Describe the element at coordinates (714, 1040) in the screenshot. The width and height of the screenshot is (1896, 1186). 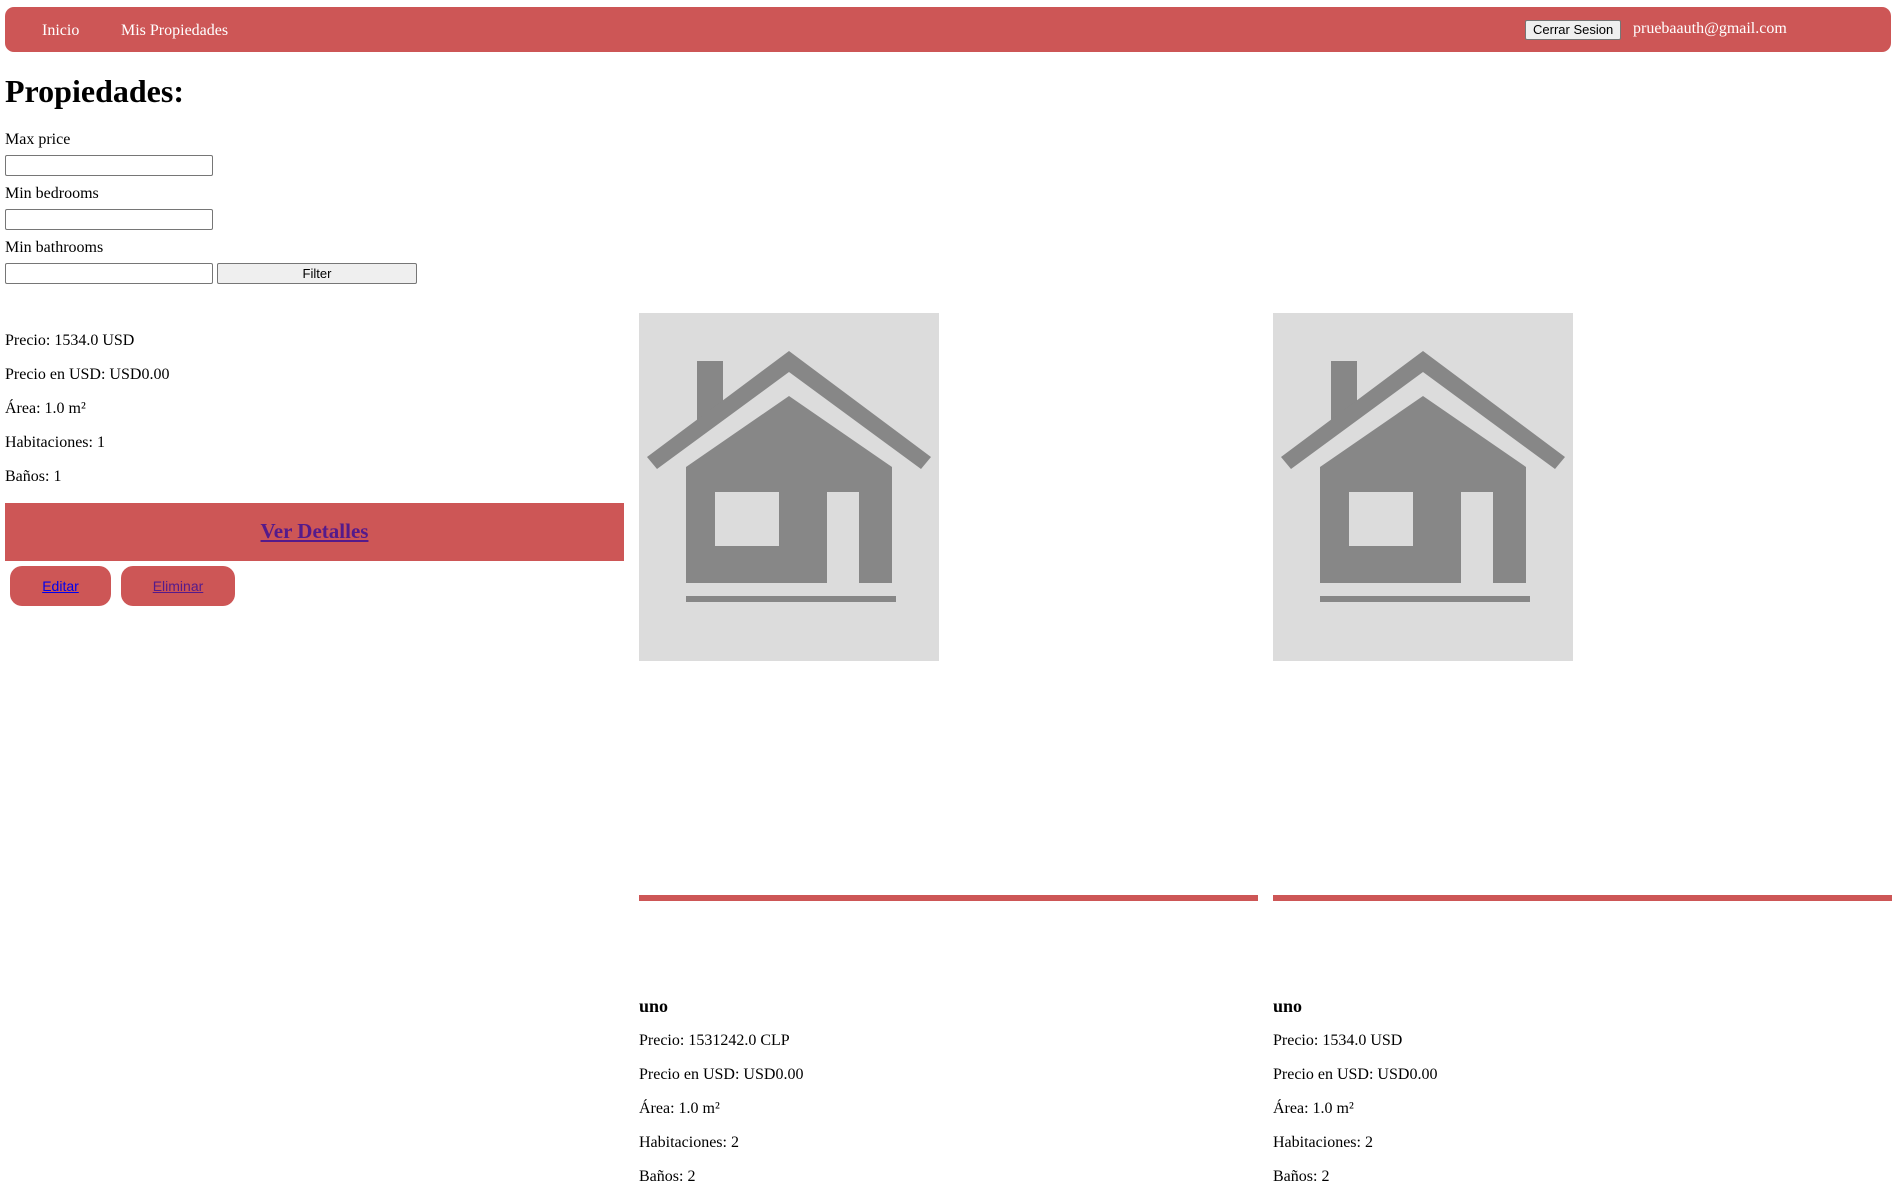
I see `property-price: Precio: 1531242.0 CLP` at that location.